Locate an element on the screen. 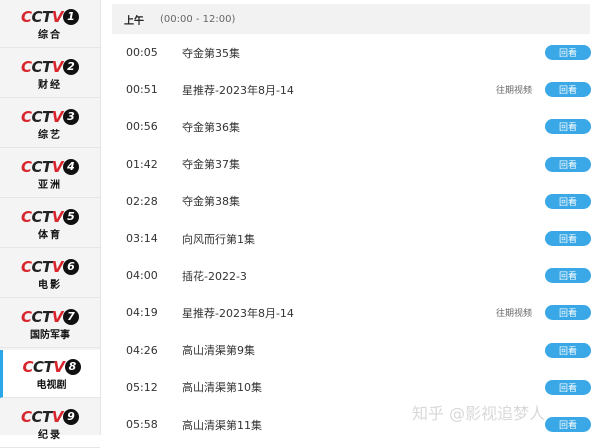  channel-number: 7 is located at coordinates (71, 316).